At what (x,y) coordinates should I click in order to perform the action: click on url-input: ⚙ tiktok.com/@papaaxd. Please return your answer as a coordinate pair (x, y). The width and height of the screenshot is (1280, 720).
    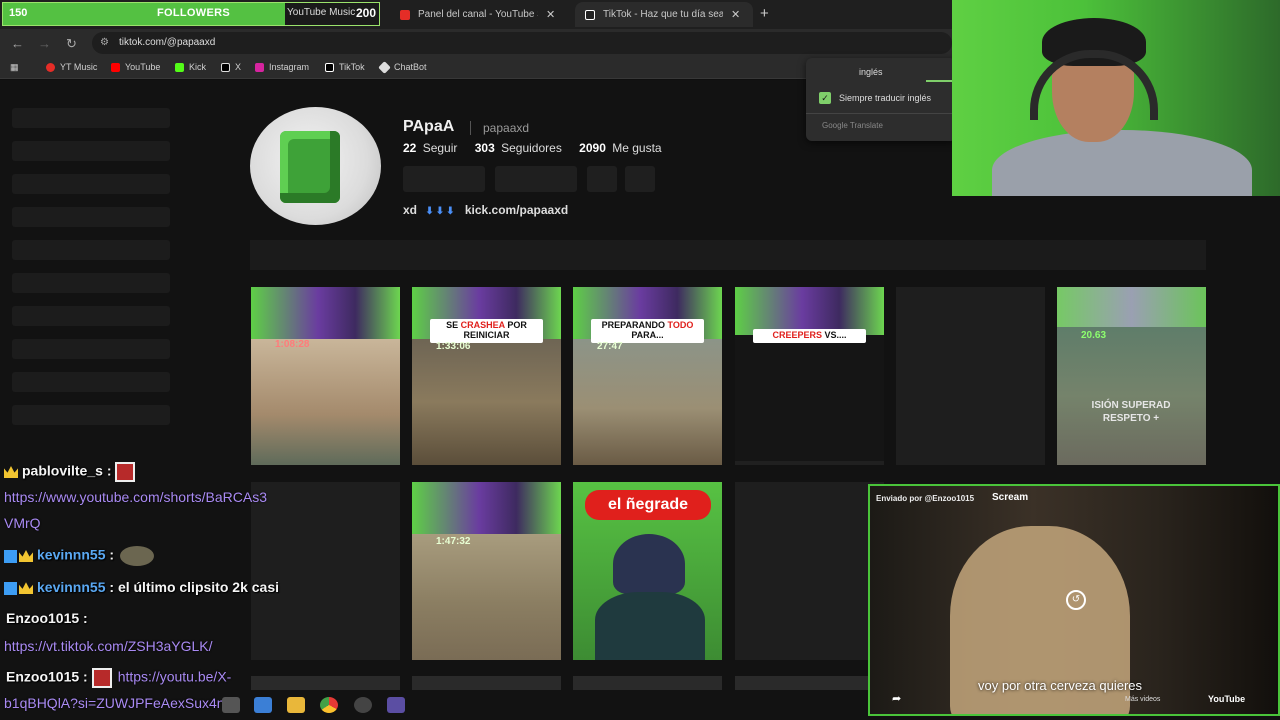
    Looking at the image, I should click on (522, 43).